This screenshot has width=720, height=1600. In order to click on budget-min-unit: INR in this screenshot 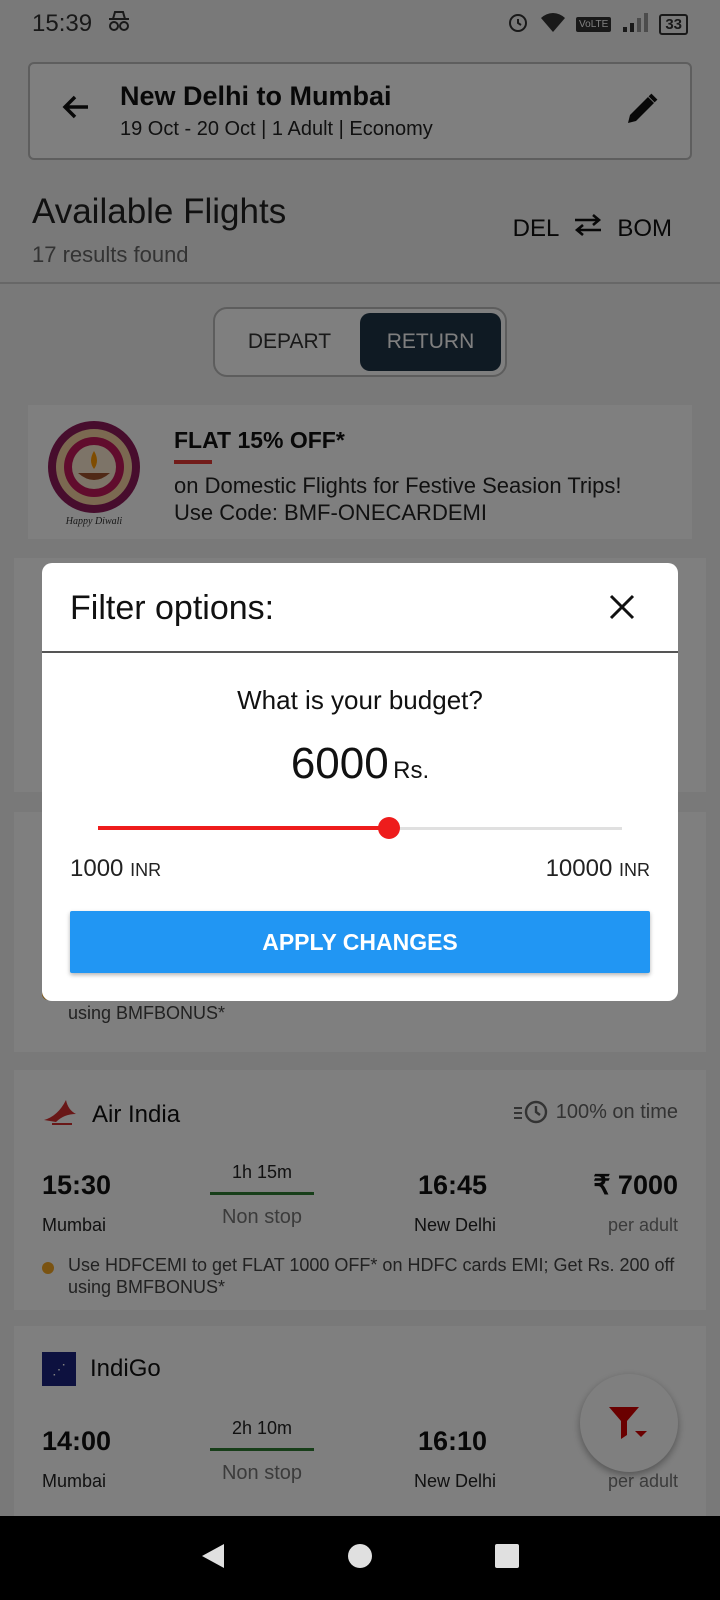, I will do `click(146, 870)`.